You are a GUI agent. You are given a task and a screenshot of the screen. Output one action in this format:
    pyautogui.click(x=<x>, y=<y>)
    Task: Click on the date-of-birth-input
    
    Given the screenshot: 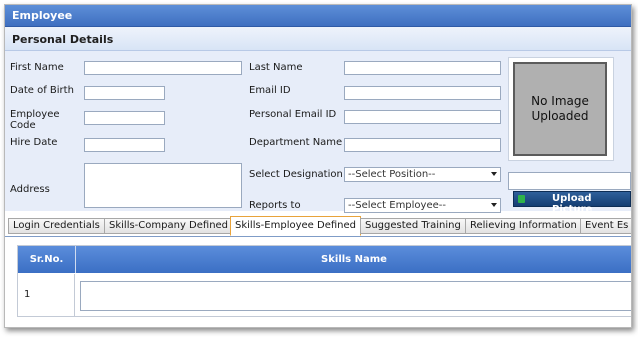 What is the action you would take?
    pyautogui.click(x=124, y=93)
    